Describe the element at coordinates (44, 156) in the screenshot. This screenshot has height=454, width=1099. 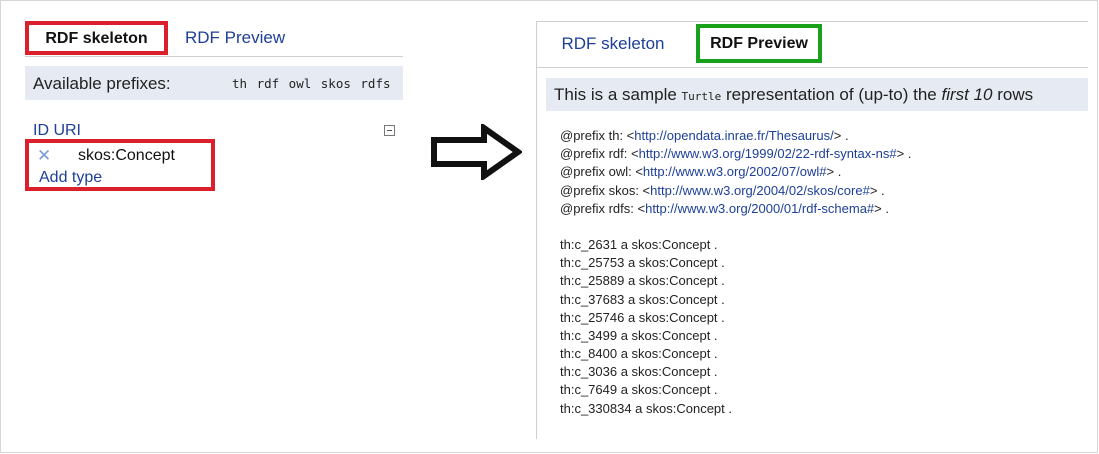
I see `x-icon: ✕` at that location.